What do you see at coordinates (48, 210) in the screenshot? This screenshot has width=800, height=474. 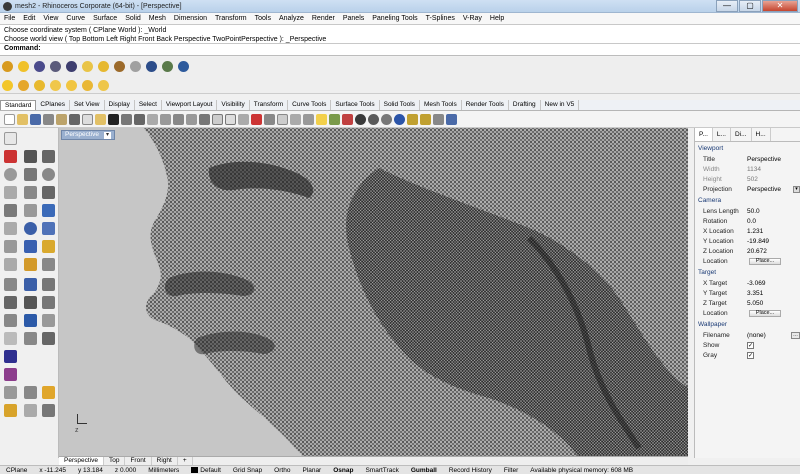 I see `loft-icon` at bounding box center [48, 210].